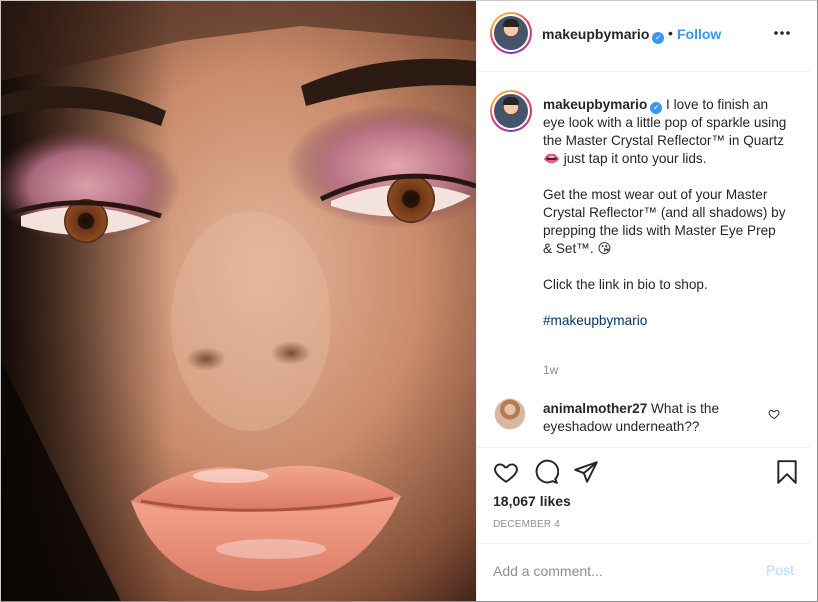 The image size is (818, 602). What do you see at coordinates (643, 71) in the screenshot?
I see `header-divider` at bounding box center [643, 71].